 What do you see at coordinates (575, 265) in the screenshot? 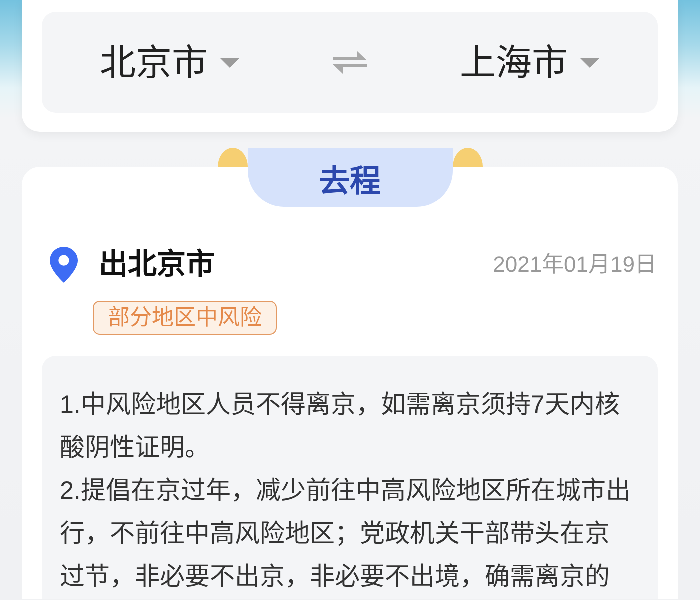
I see `trip-date: 2021年01月19日` at bounding box center [575, 265].